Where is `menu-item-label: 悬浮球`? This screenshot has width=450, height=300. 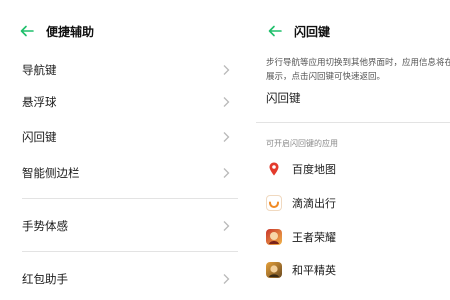
menu-item-label: 悬浮球 is located at coordinates (39, 102).